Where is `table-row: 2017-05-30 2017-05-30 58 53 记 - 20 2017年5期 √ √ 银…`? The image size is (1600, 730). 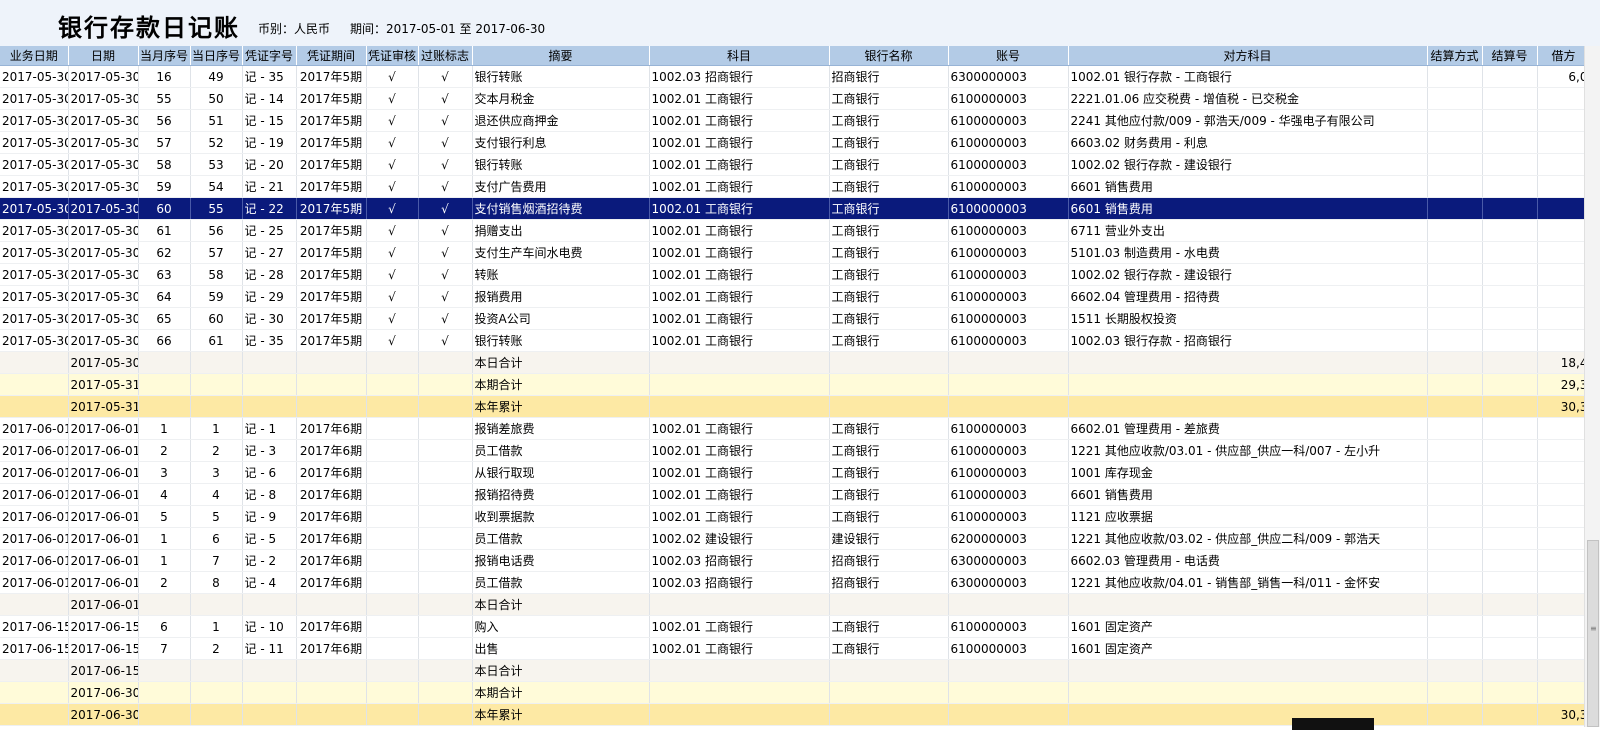
table-row: 2017-05-30 2017-05-30 58 53 记 - 20 2017年5期 √ √ 银… is located at coordinates (792, 164).